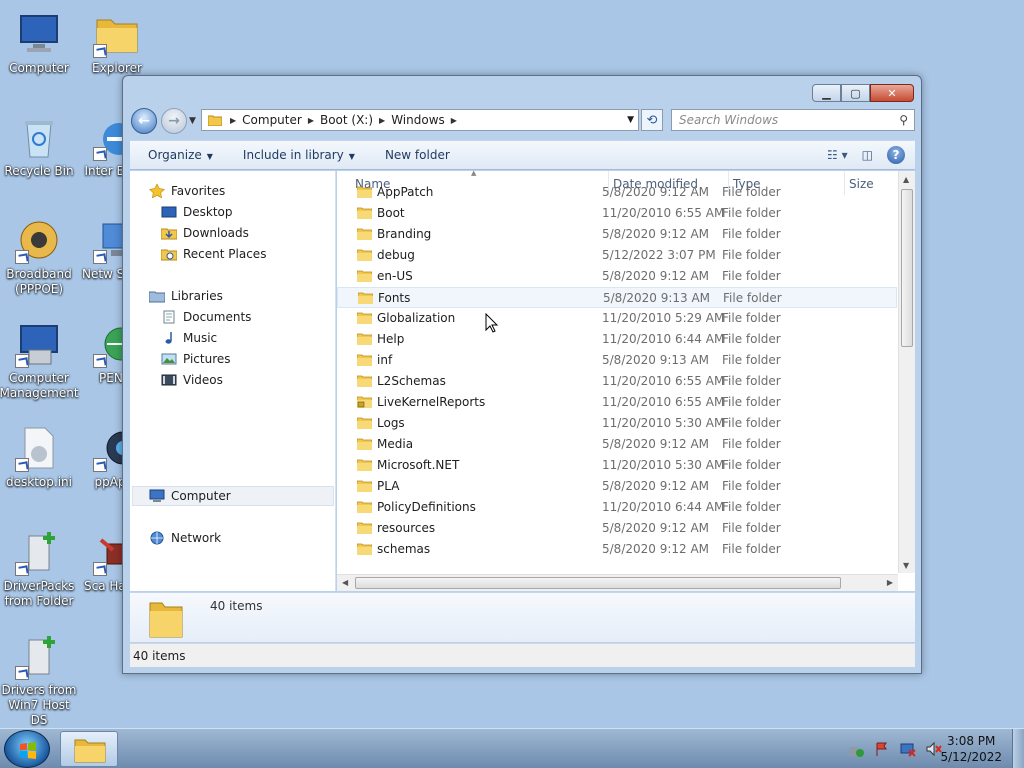 The height and width of the screenshot is (768, 1024). I want to click on desktop-icon-explorer: Explorer, so click(117, 43).